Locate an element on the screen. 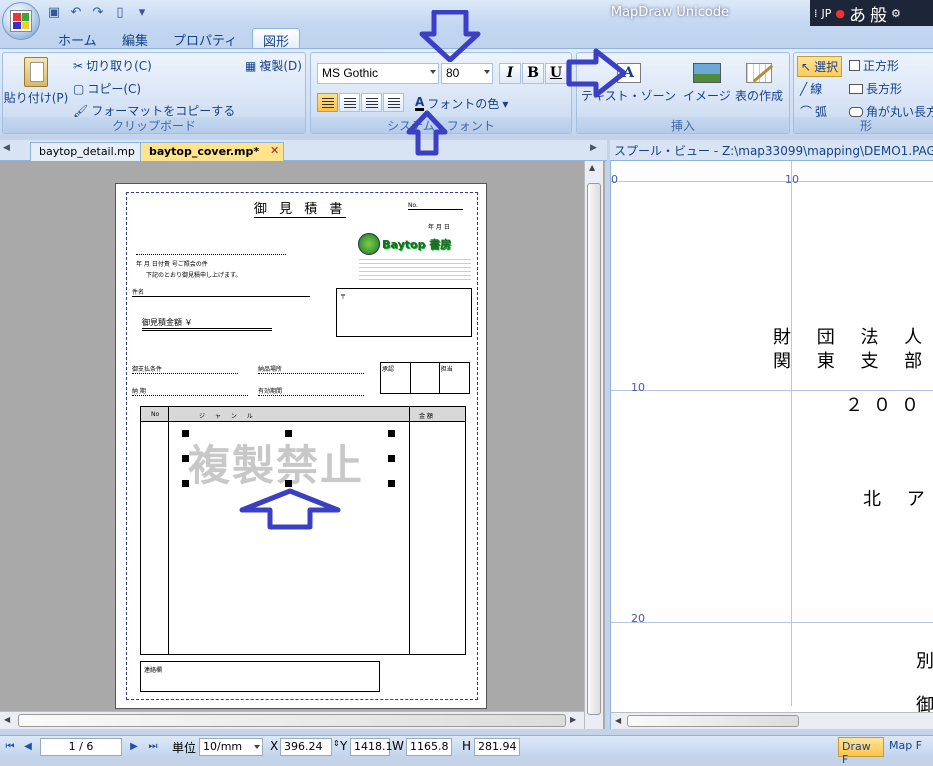 The height and width of the screenshot is (766, 933). table-wand-icon is located at coordinates (760, 73).